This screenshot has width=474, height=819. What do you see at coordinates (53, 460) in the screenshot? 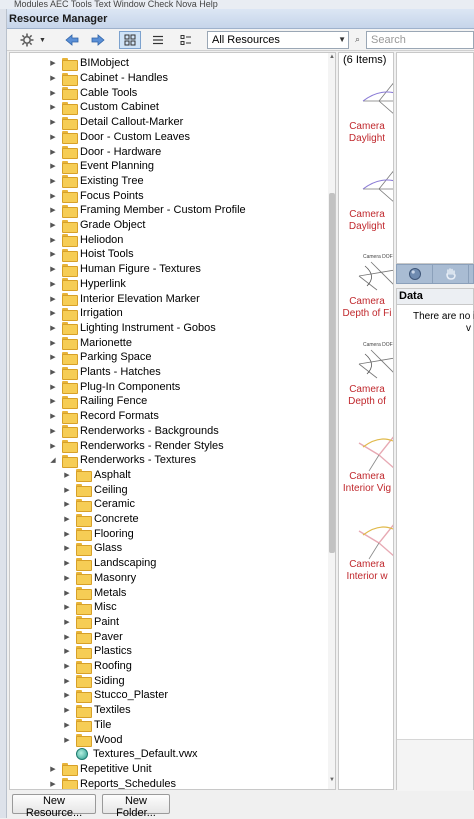
I see `collapse-arrow-icon: ◢` at bounding box center [53, 460].